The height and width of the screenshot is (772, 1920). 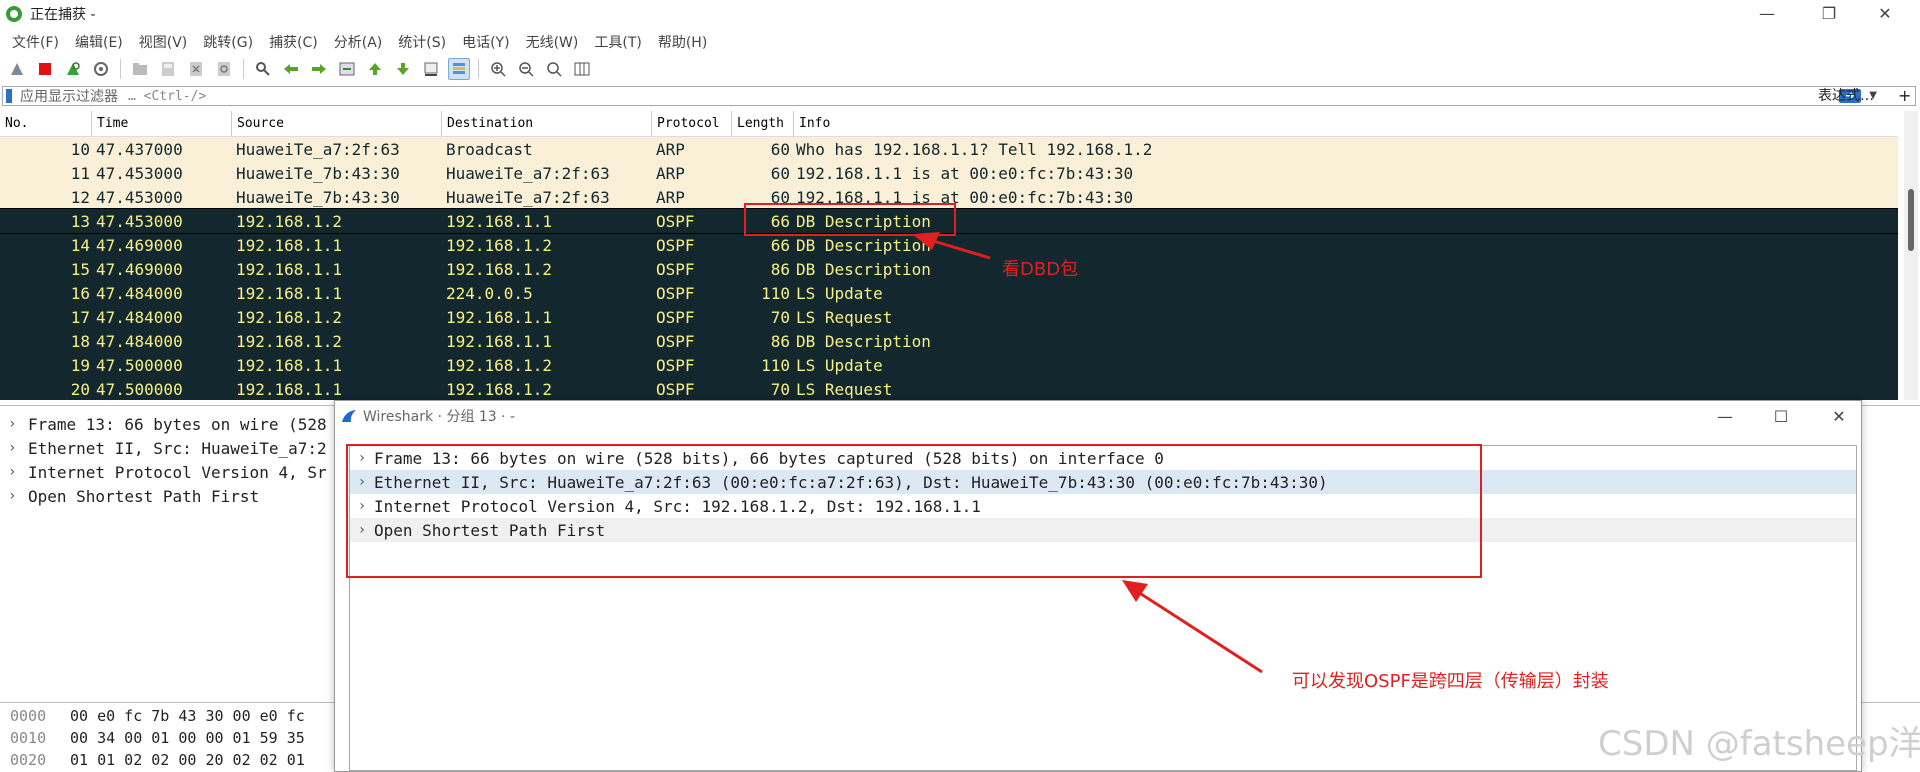 I want to click on annotation-arrows, so click(x=1087, y=453).